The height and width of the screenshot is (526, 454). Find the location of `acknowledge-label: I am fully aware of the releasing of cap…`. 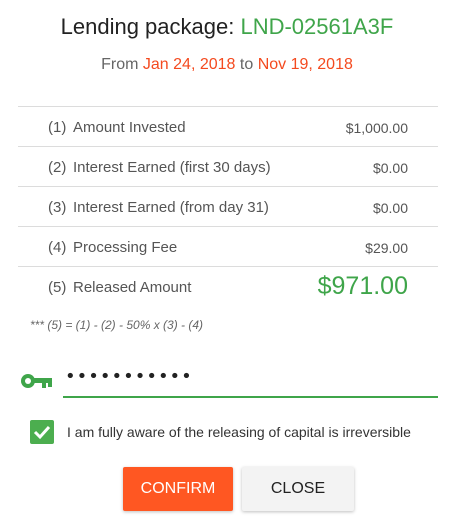

acknowledge-label: I am fully aware of the releasing of cap… is located at coordinates (239, 432).